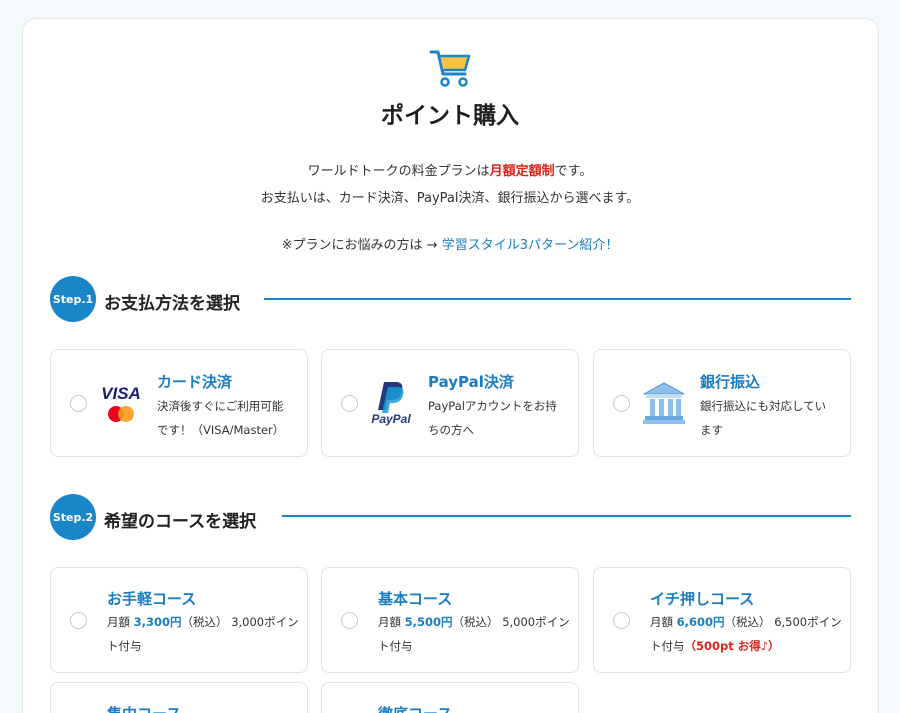 The width and height of the screenshot is (900, 713). What do you see at coordinates (557, 299) in the screenshot?
I see `step1-divider` at bounding box center [557, 299].